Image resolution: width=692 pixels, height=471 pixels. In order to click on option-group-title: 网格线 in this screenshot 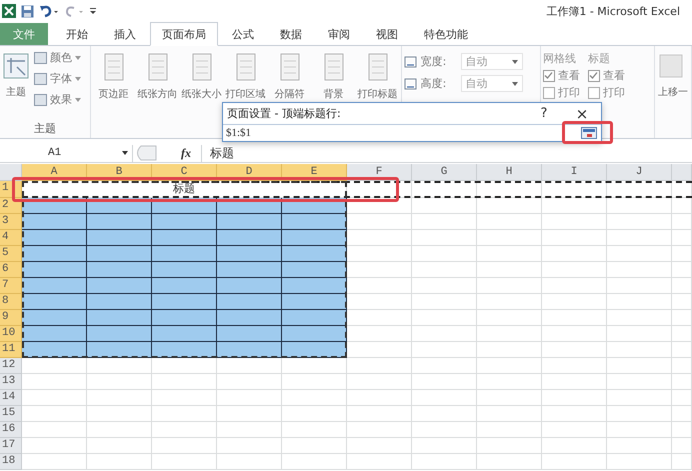, I will do `click(559, 58)`.